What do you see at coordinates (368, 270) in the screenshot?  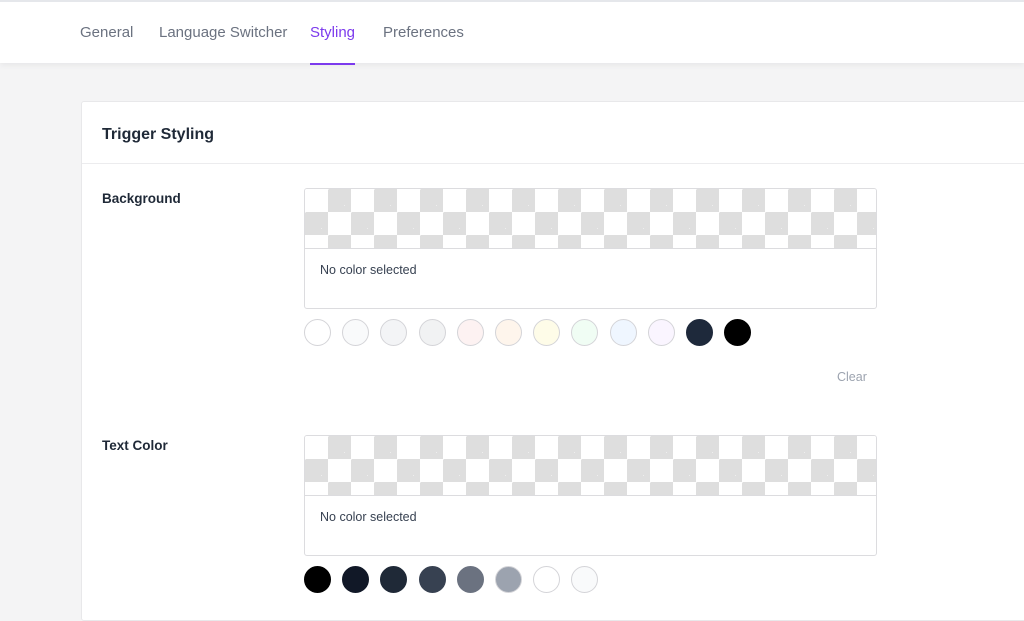 I see `background-status: No color selected` at bounding box center [368, 270].